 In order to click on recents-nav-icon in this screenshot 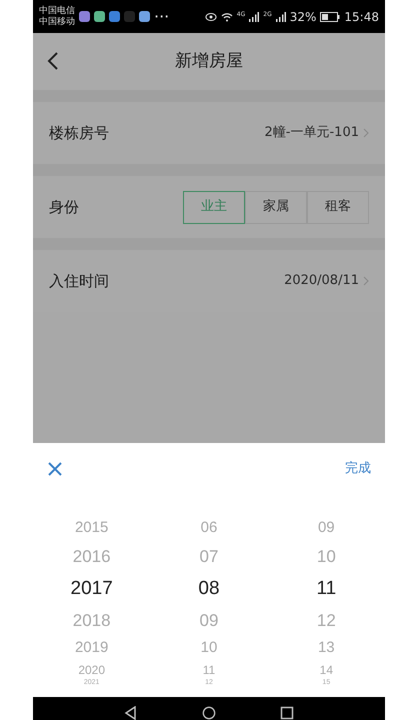, I will do `click(287, 713)`.